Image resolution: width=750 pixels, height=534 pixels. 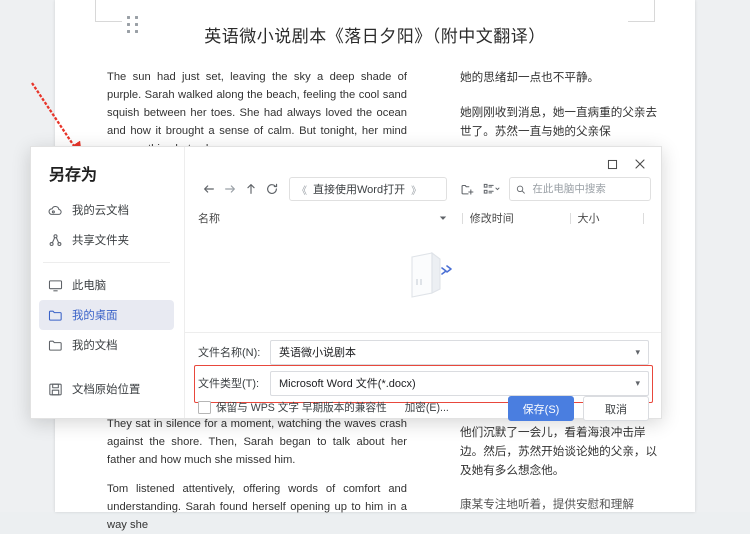 I want to click on file-type-row: 文件类型(T): Microsoft Word 文件(*.docx) ▾, so click(x=423, y=383).